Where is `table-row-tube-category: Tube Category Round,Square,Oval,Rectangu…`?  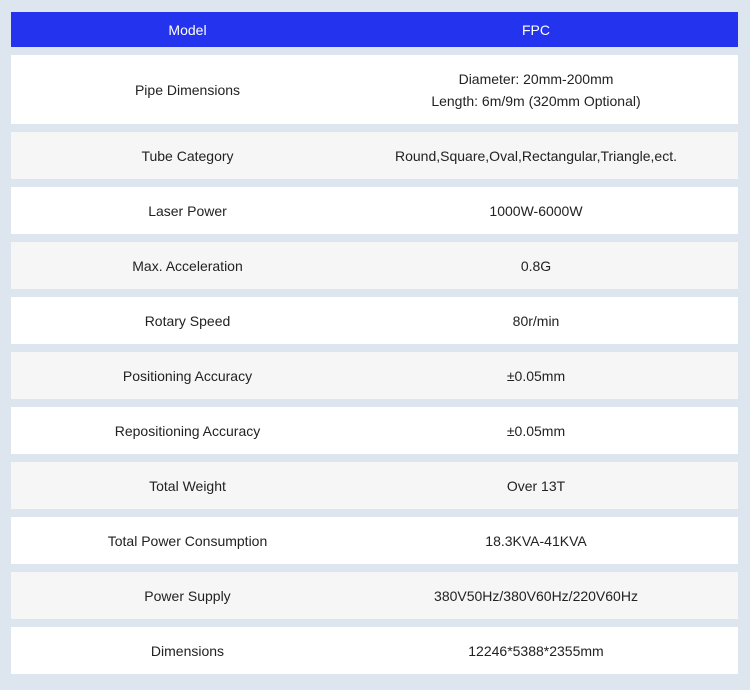
table-row-tube-category: Tube Category Round,Square,Oval,Rectangu… is located at coordinates (374, 155).